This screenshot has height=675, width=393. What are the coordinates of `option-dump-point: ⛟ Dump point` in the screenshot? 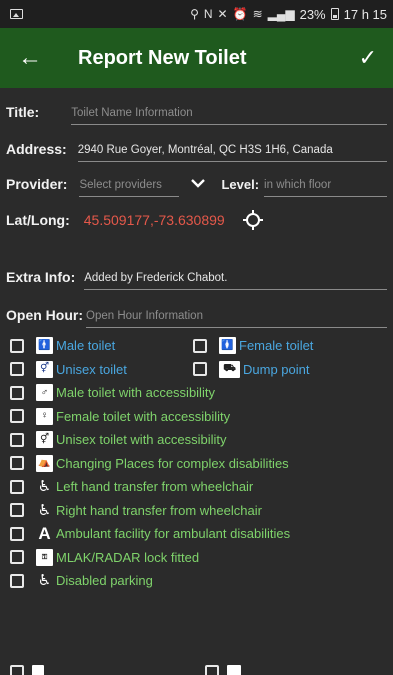 It's located at (251, 369).